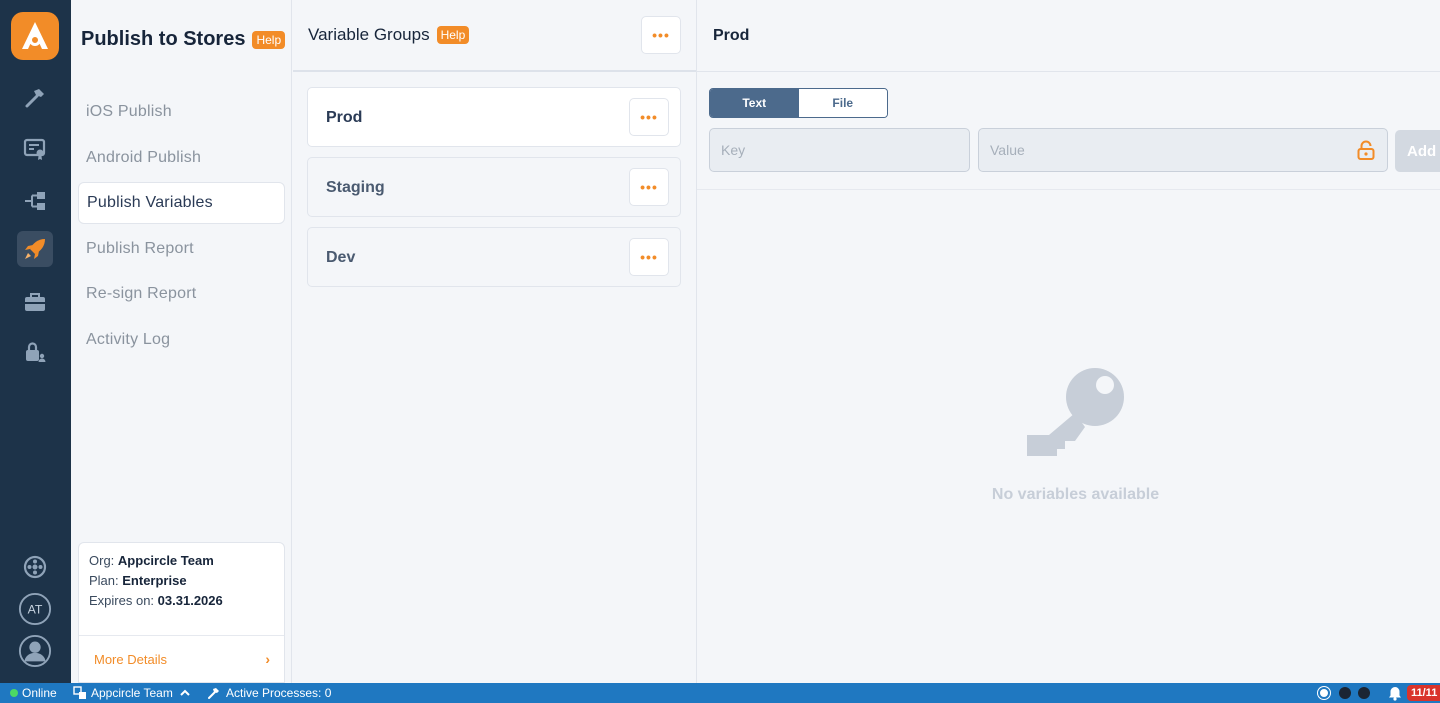  Describe the element at coordinates (39, 693) in the screenshot. I see `online-label: Online` at that location.